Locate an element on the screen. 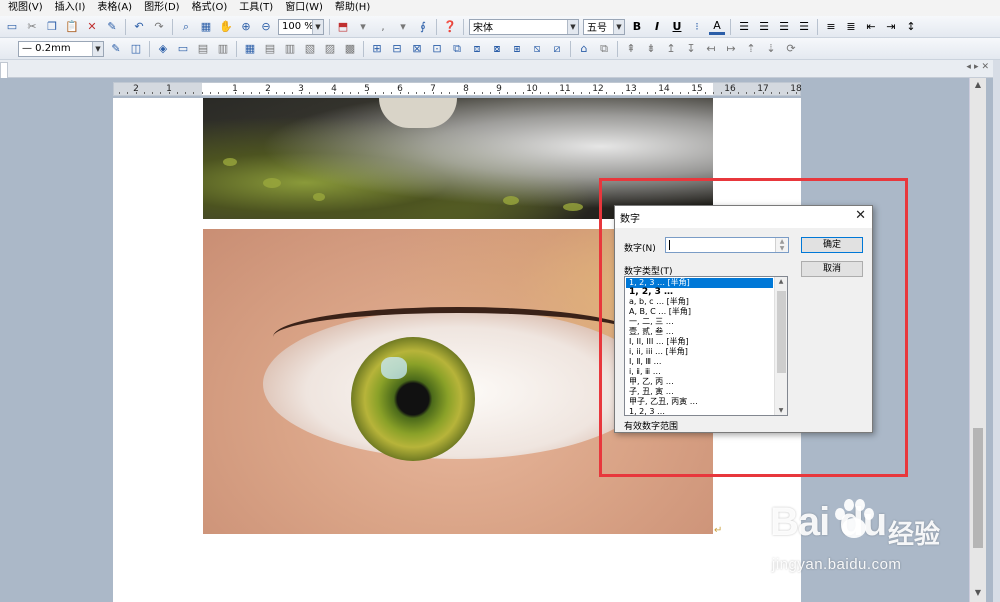 The height and width of the screenshot is (602, 1000). table-tool-icon: ▨ is located at coordinates (330, 49).